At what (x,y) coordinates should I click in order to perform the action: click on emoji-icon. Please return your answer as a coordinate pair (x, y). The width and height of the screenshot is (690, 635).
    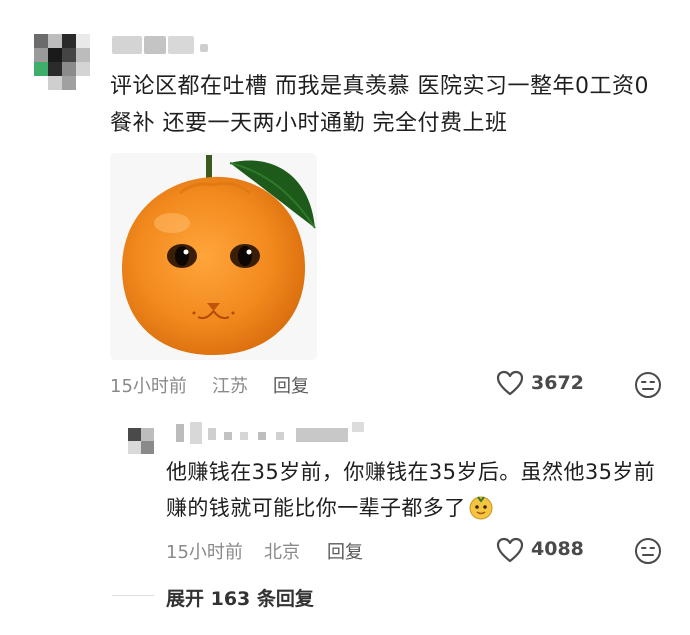
    Looking at the image, I should click on (481, 512).